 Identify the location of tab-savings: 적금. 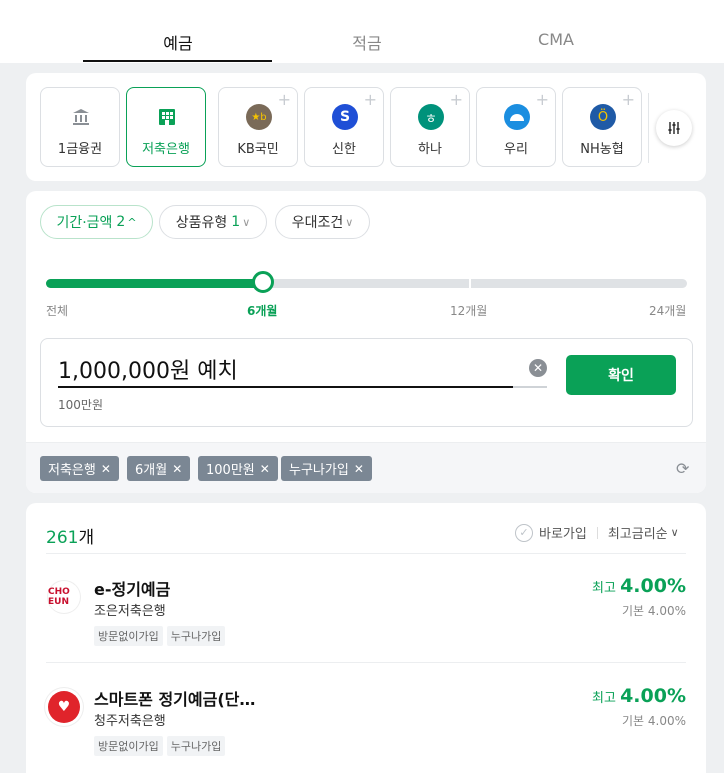
(367, 42).